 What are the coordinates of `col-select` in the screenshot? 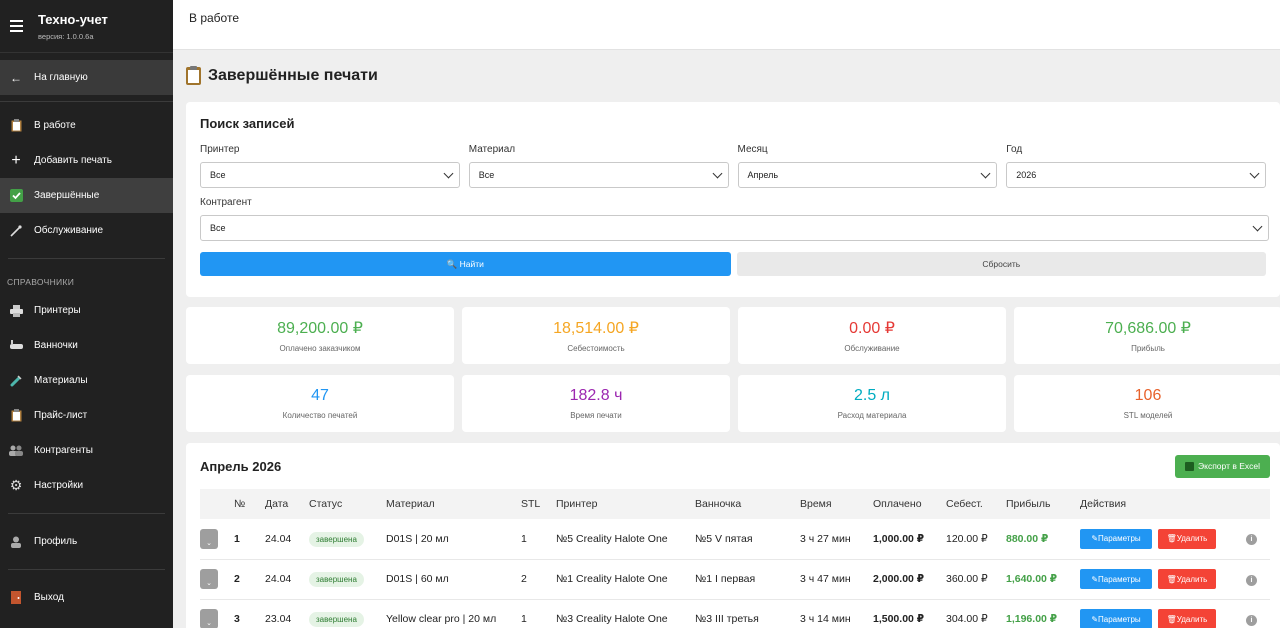 It's located at (217, 504).